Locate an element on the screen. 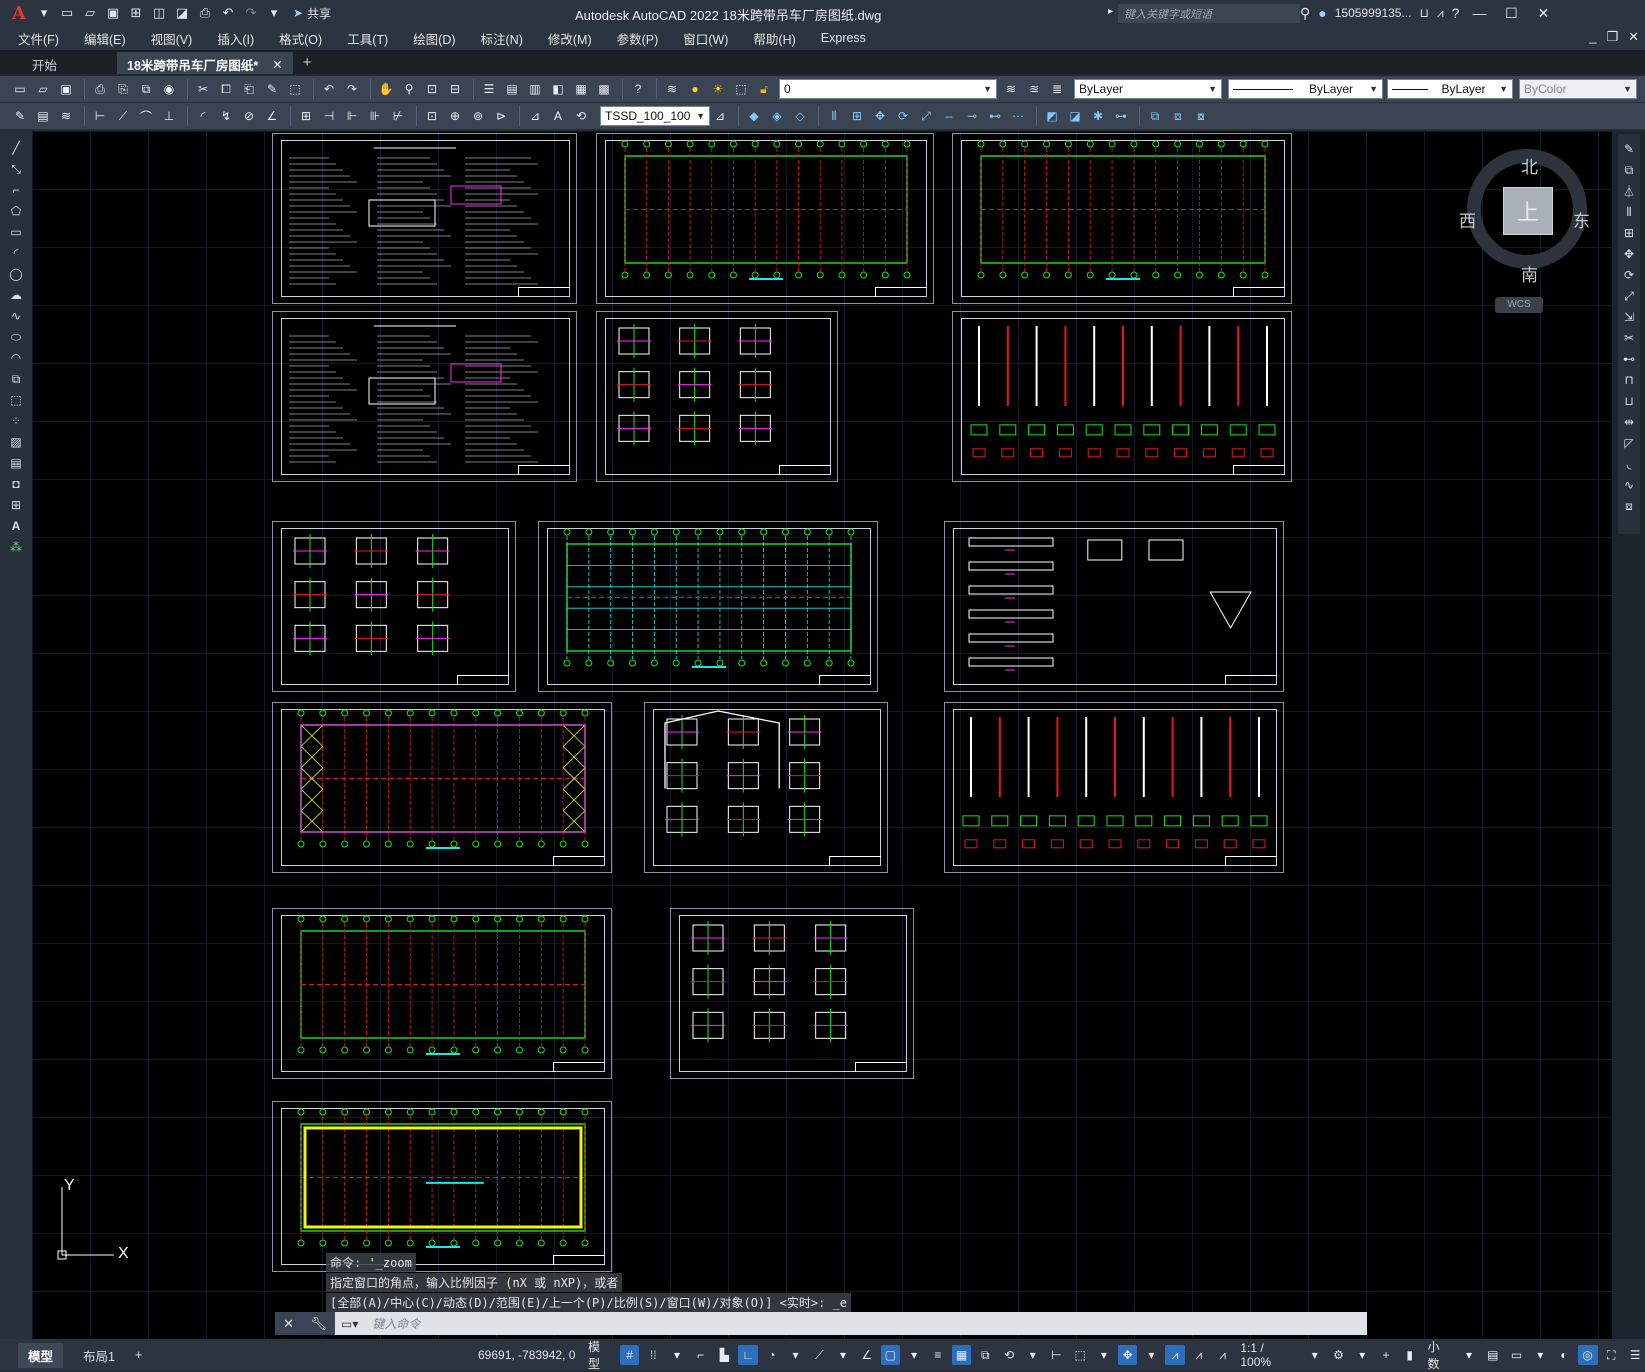 This screenshot has width=1645, height=1372. mirror-icon: ⏃ is located at coordinates (1629, 191).